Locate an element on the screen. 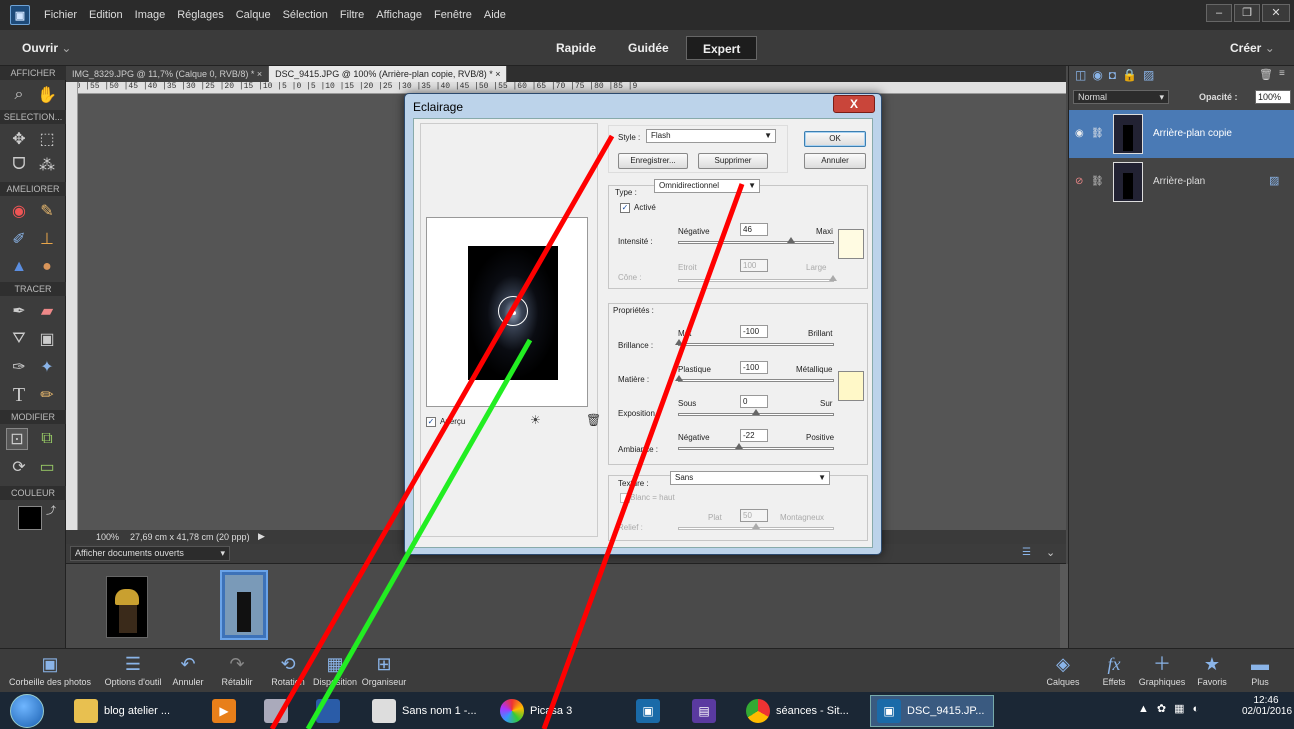 The image size is (1294, 729). material-slider is located at coordinates (754, 378).